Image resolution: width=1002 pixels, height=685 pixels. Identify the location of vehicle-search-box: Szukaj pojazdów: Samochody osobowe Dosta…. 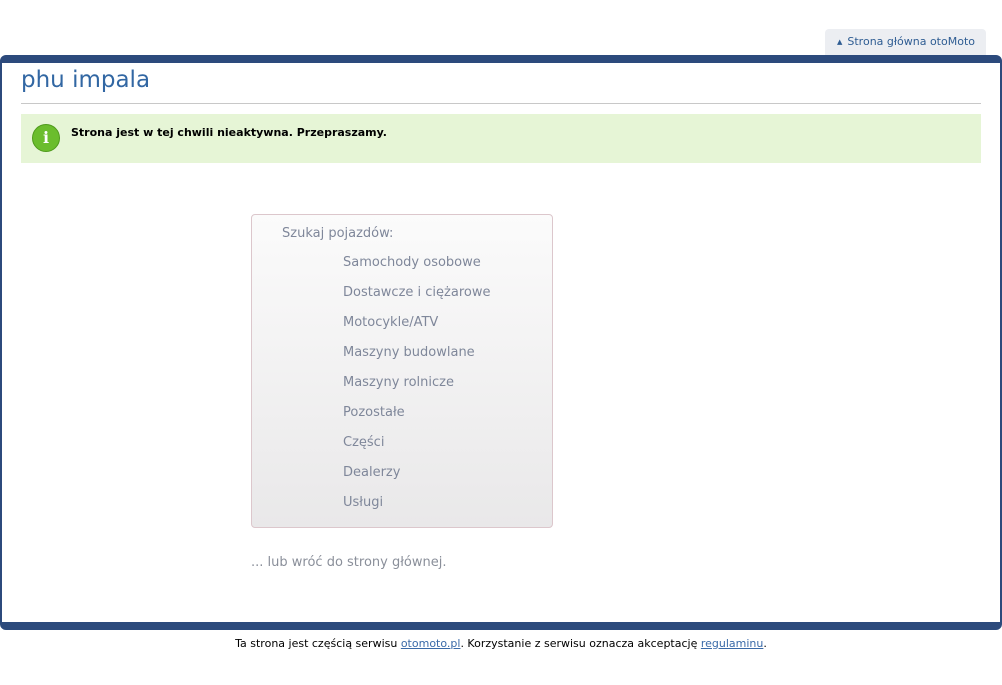
(402, 371).